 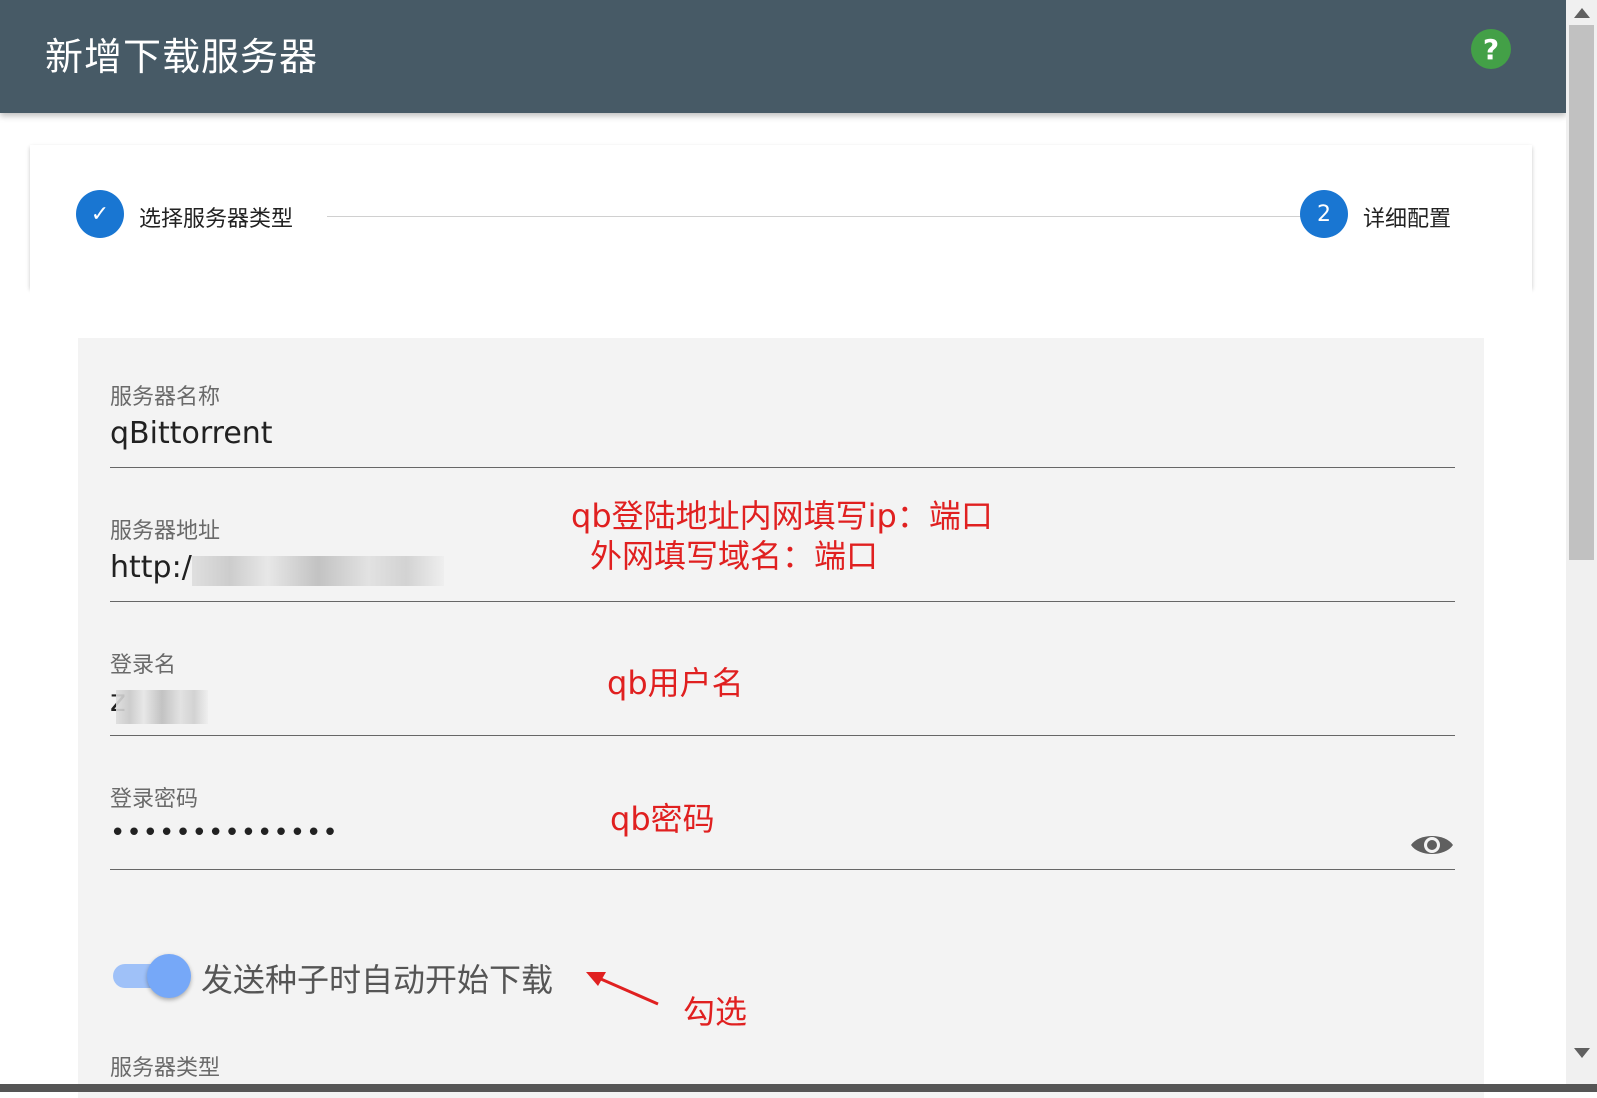 I want to click on step-2-label: 详细配置, so click(x=1407, y=217).